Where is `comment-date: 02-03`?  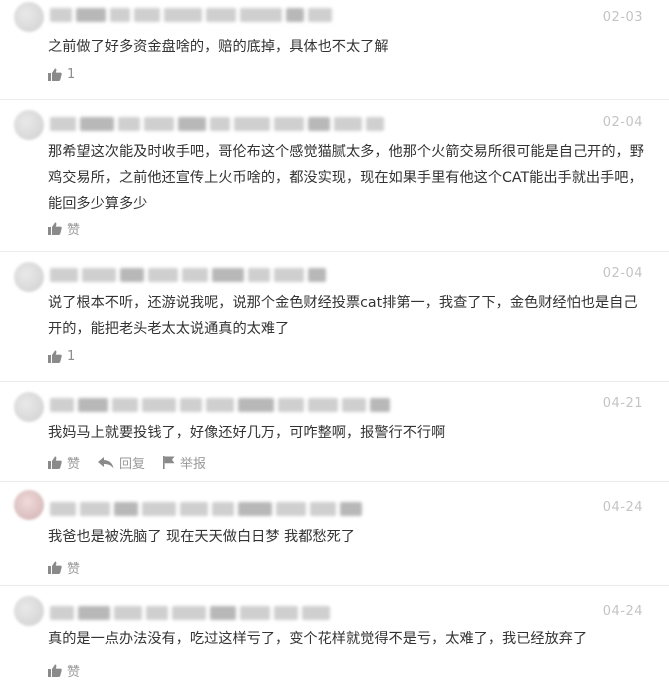 comment-date: 02-03 is located at coordinates (622, 17).